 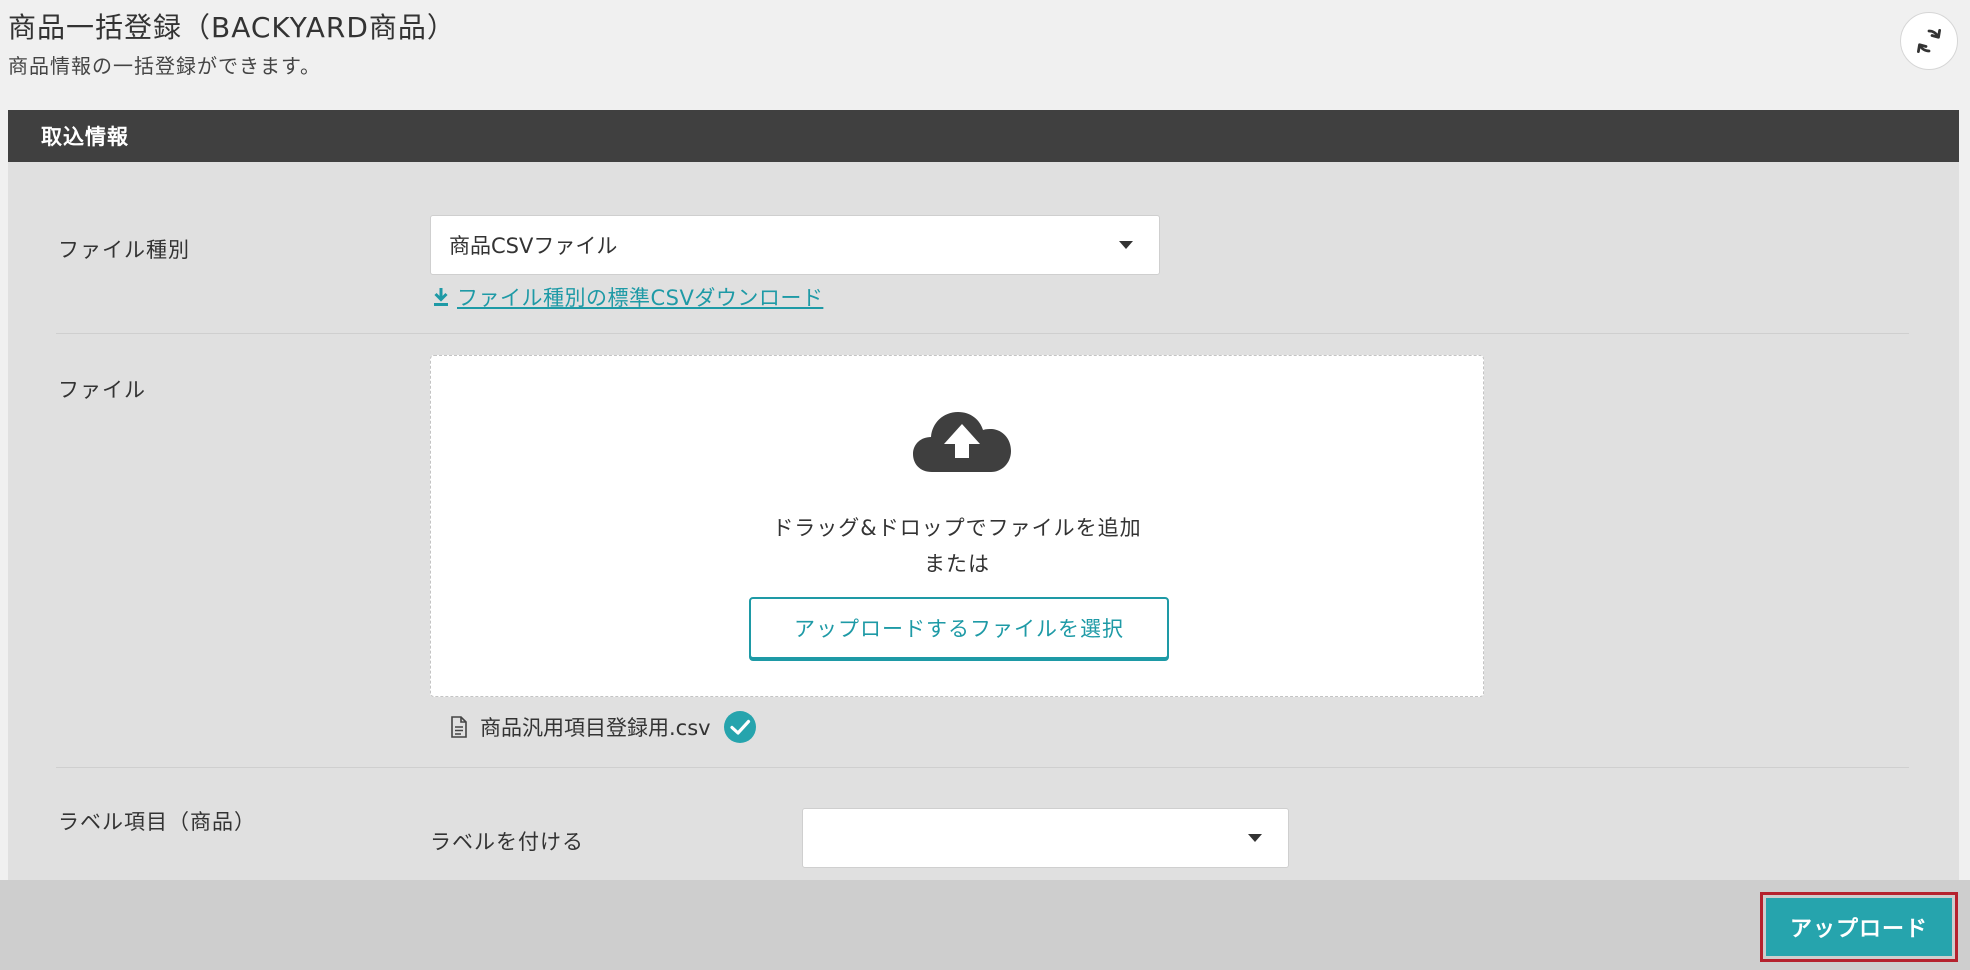 What do you see at coordinates (85, 137) in the screenshot?
I see `panel-title: 取込情報` at bounding box center [85, 137].